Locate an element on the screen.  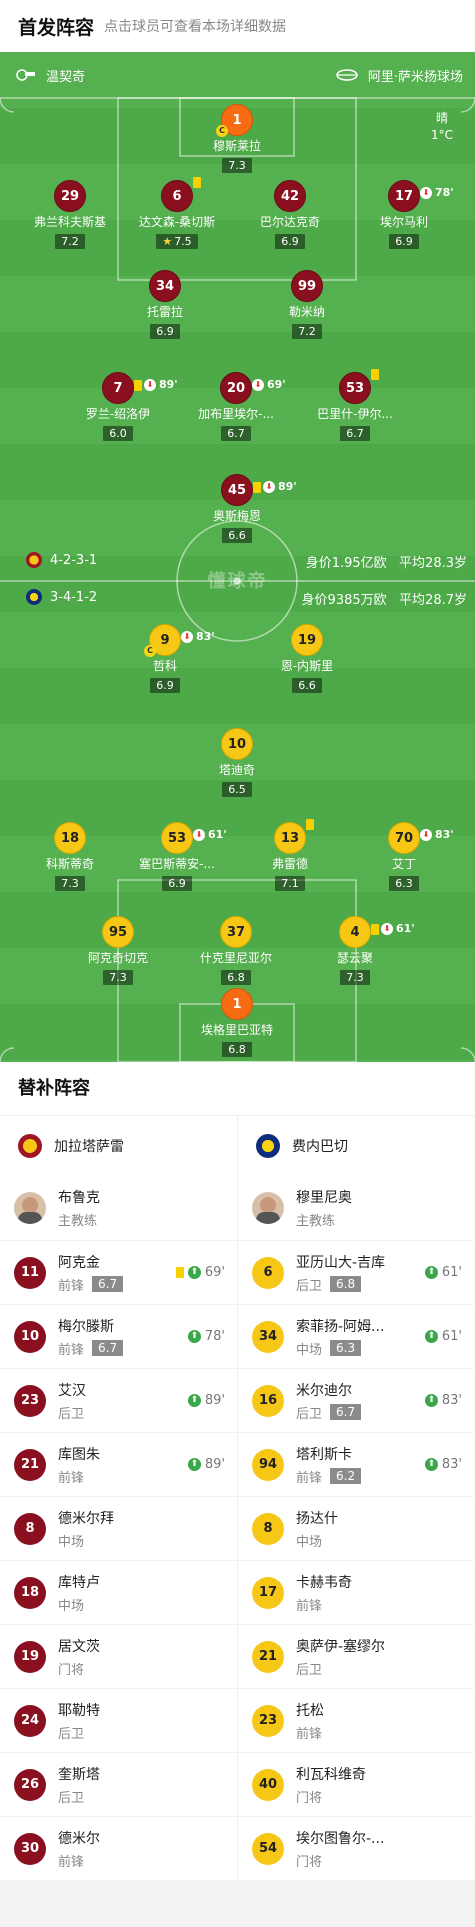
away-sub-row: 54 埃尔图鲁尔-... 门将 is located at coordinates (356, 1848).